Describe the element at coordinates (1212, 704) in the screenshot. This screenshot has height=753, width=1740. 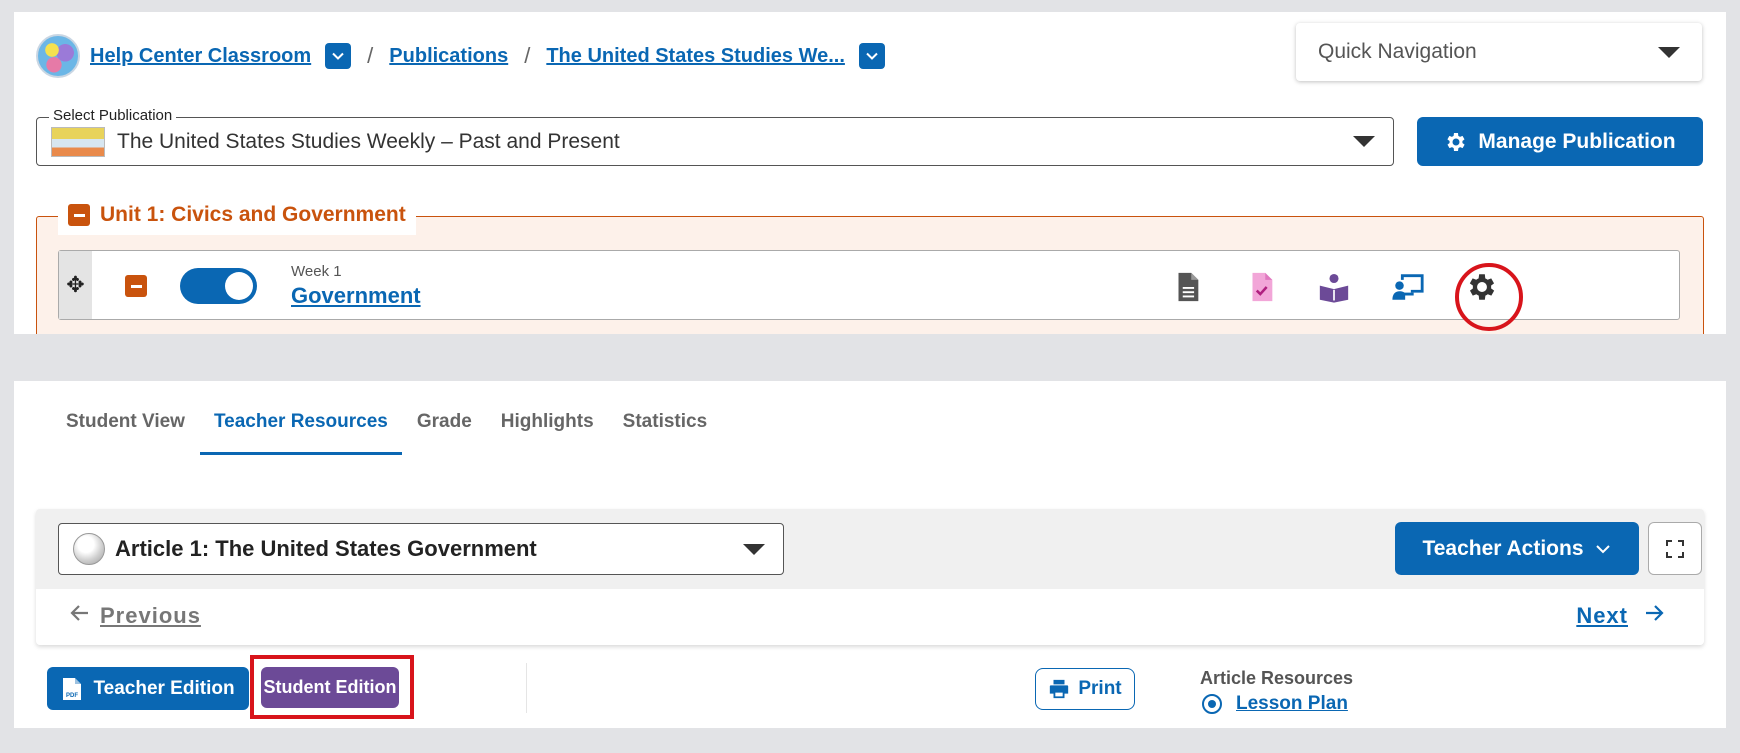
I see `radio-selected-icon` at that location.